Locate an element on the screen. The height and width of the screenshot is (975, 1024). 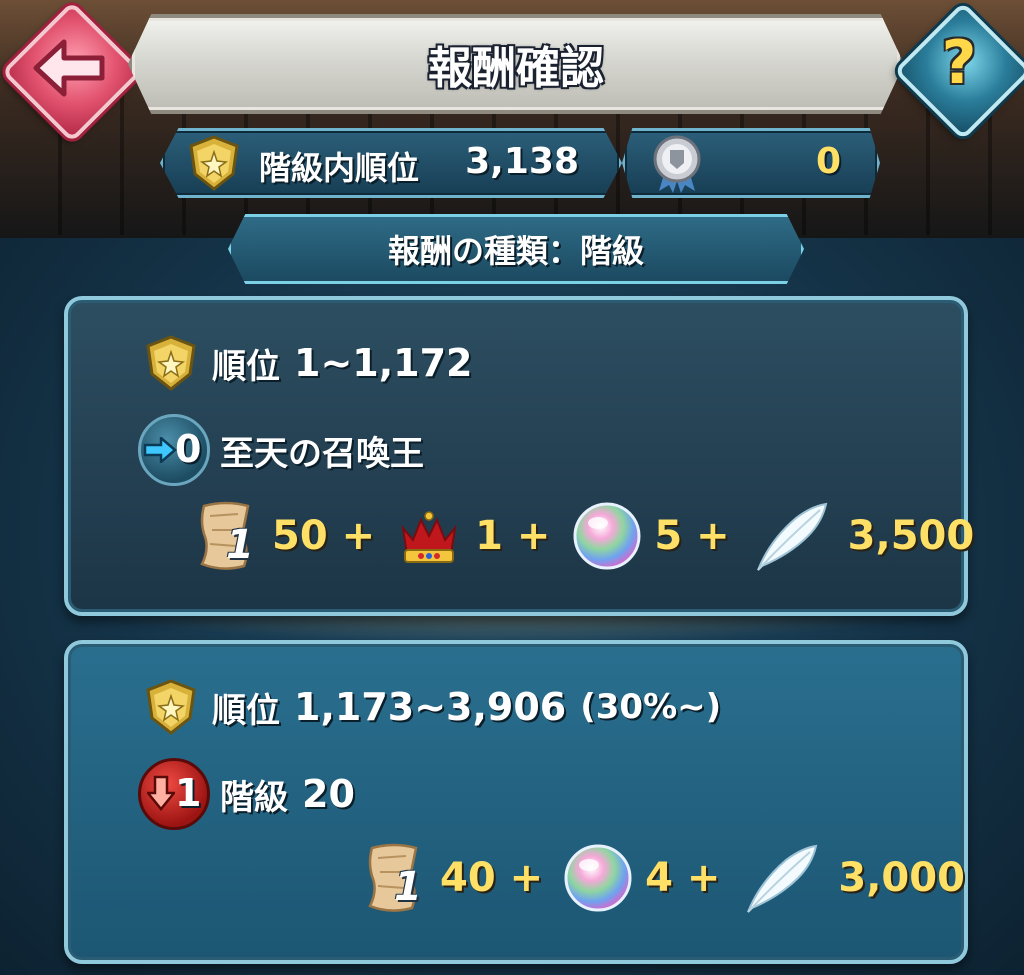
reward-type-banner: 報酬の種類：階級 is located at coordinates (516, 249).